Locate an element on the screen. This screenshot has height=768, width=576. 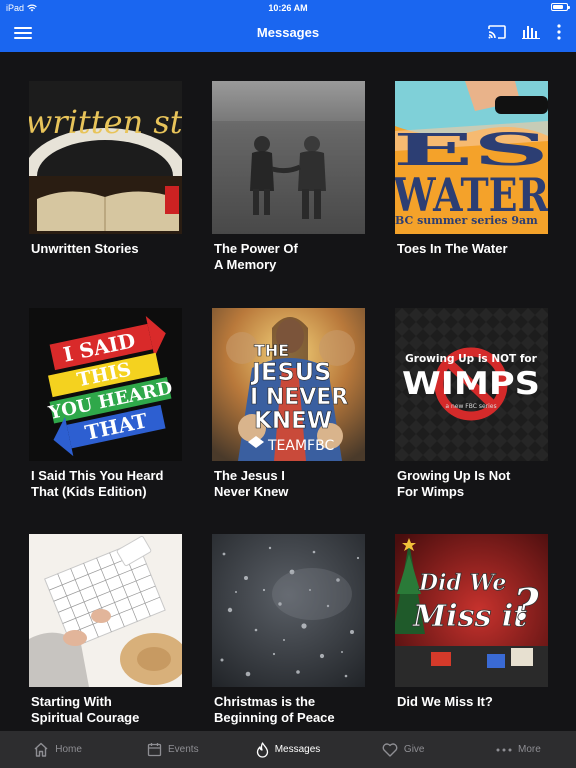
tab-home: Home is located at coordinates (57, 749).